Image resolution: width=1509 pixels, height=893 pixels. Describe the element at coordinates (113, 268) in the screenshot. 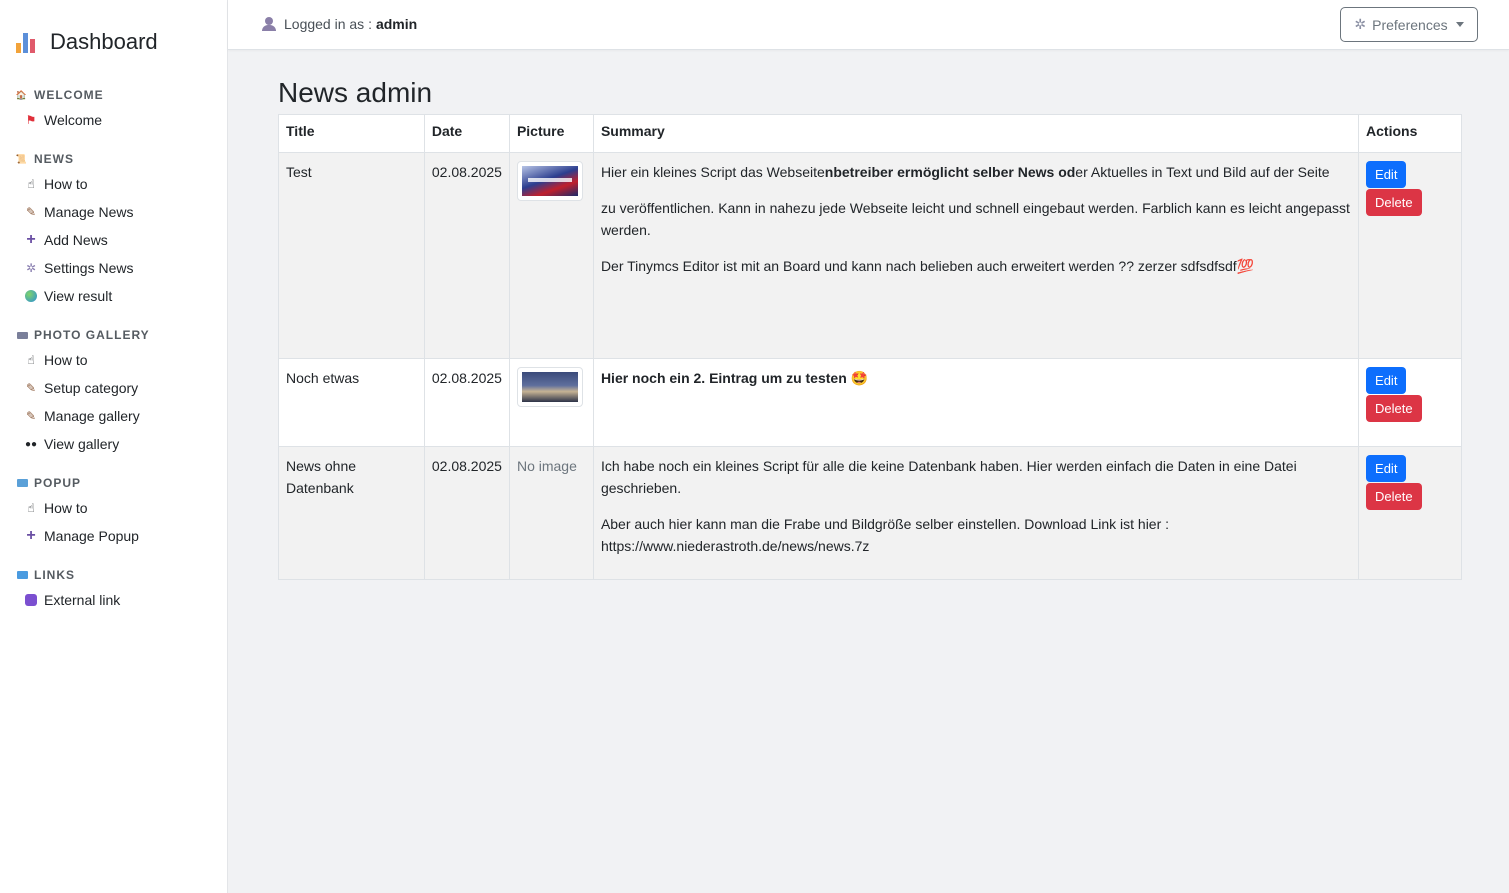

I see `sidebar-item-settings-news: ✲ Settings News` at that location.